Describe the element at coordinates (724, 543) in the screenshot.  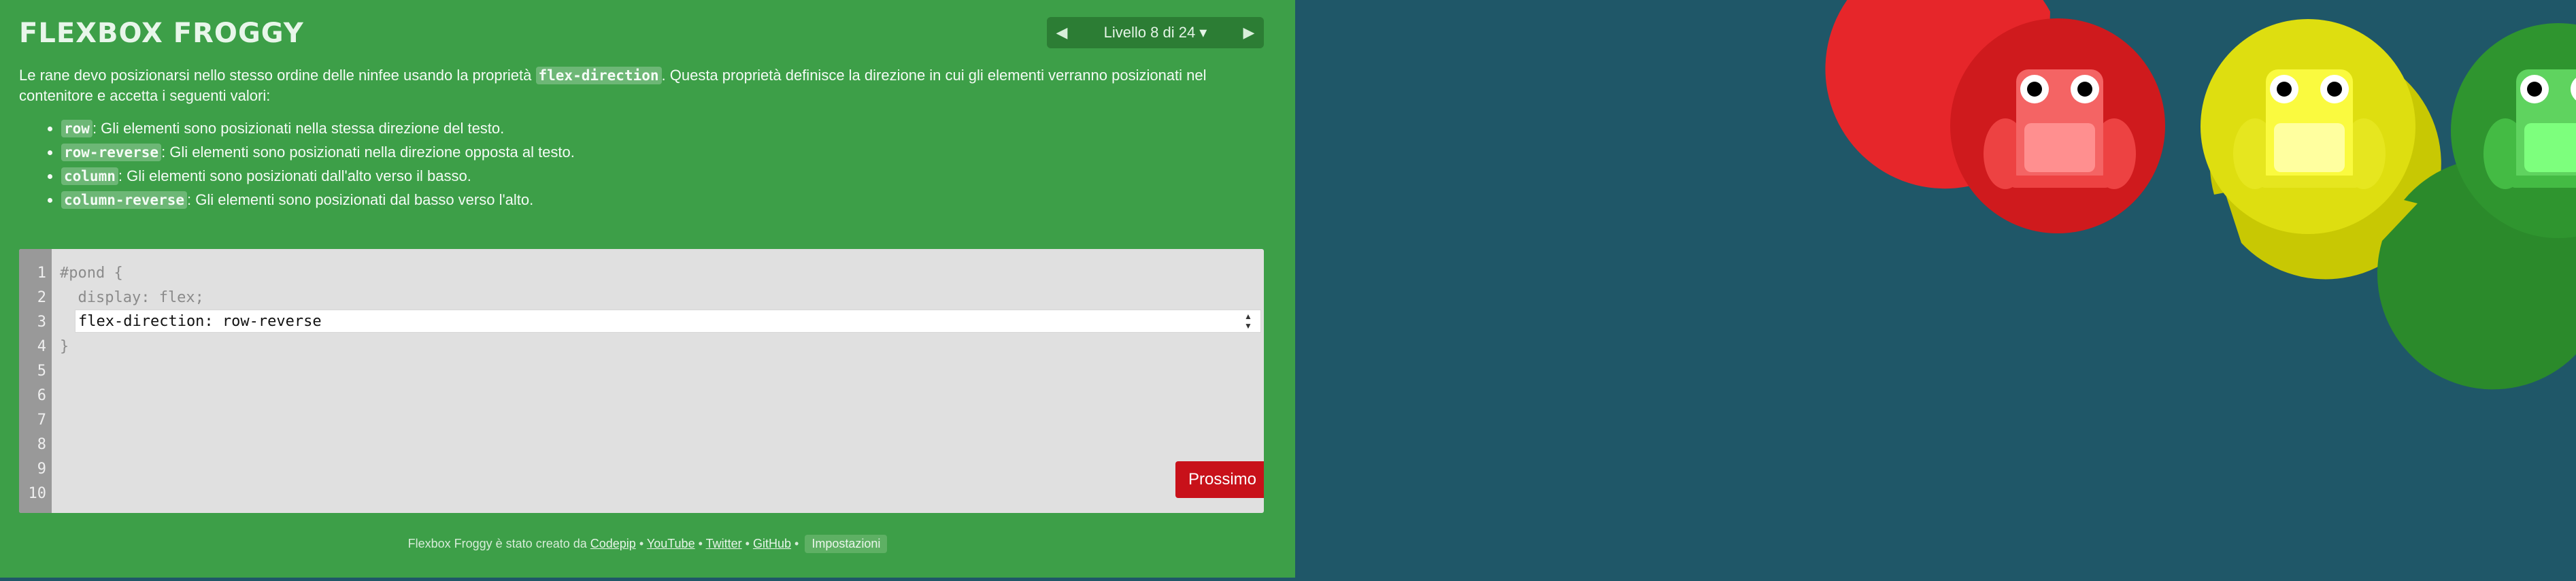
I see `twitter-link: Twitter` at that location.